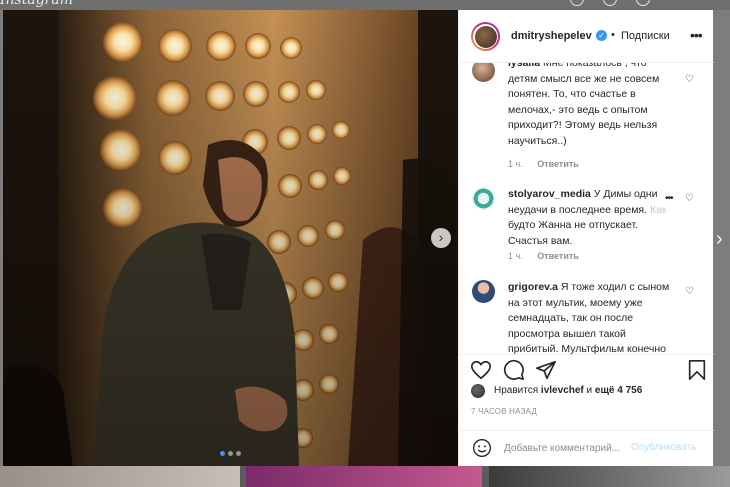 This screenshot has width=730, height=487. I want to click on likes-count: ещё 4 756, so click(618, 390).